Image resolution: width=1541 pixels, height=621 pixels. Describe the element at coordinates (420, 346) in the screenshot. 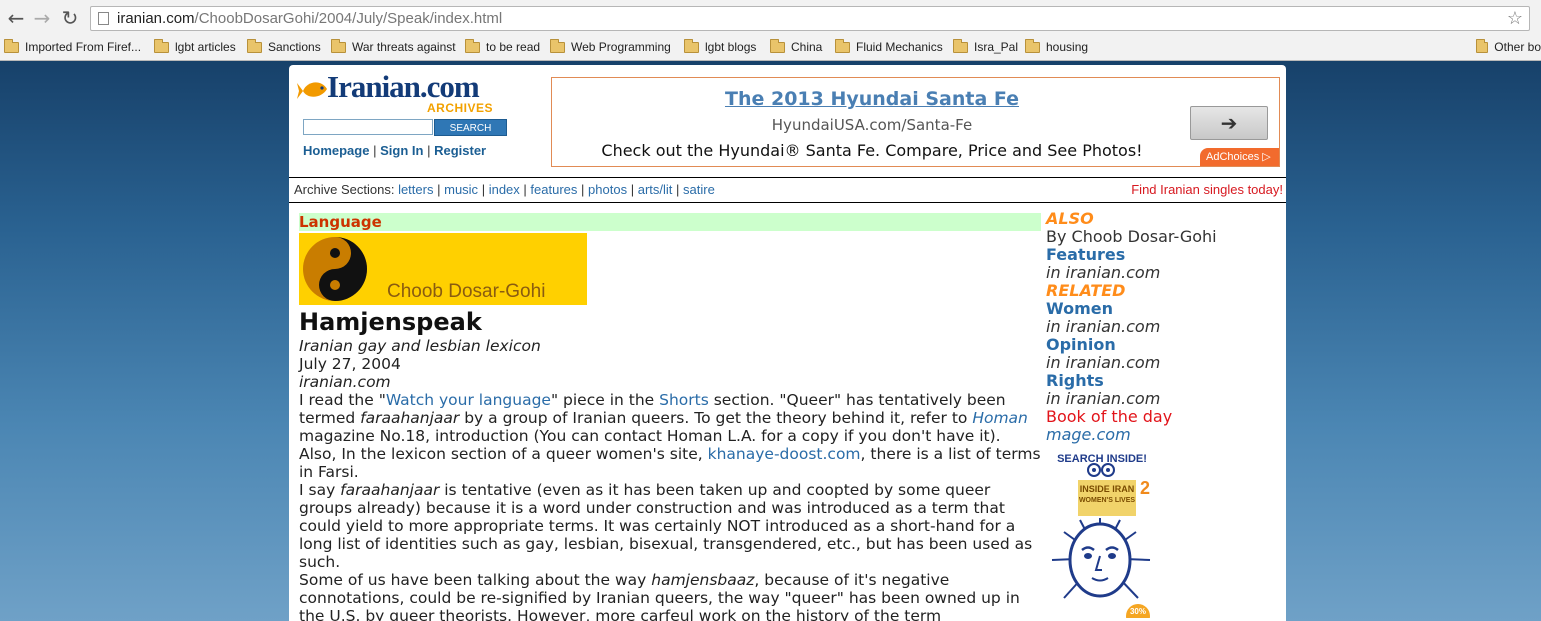

I see `article-subtitle: Iranian gay and lesbian lexicon` at that location.